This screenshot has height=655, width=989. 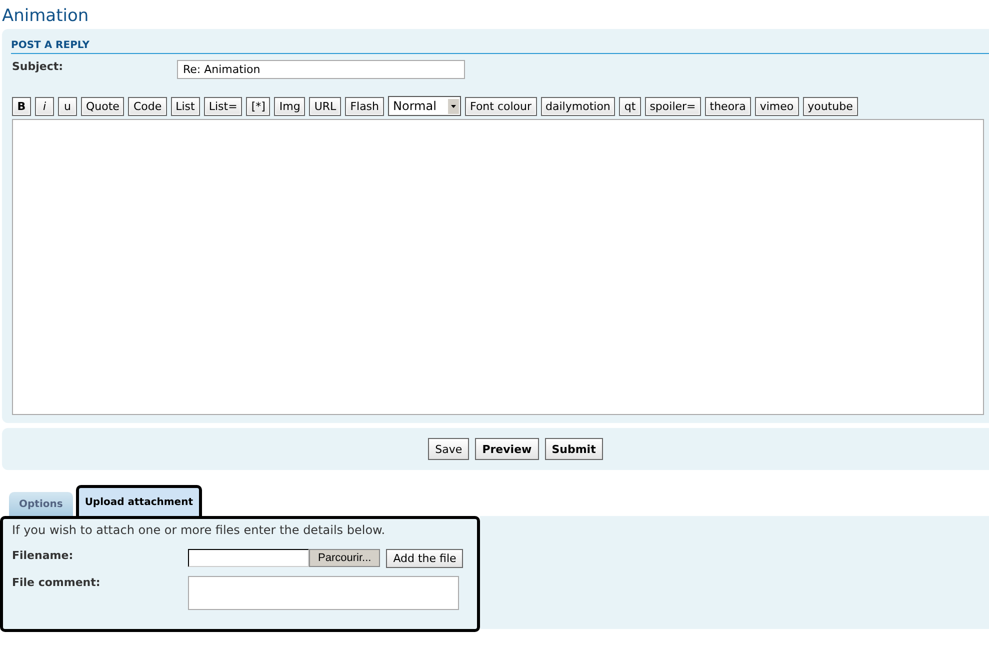 What do you see at coordinates (57, 582) in the screenshot?
I see `comment-label: File comment:` at bounding box center [57, 582].